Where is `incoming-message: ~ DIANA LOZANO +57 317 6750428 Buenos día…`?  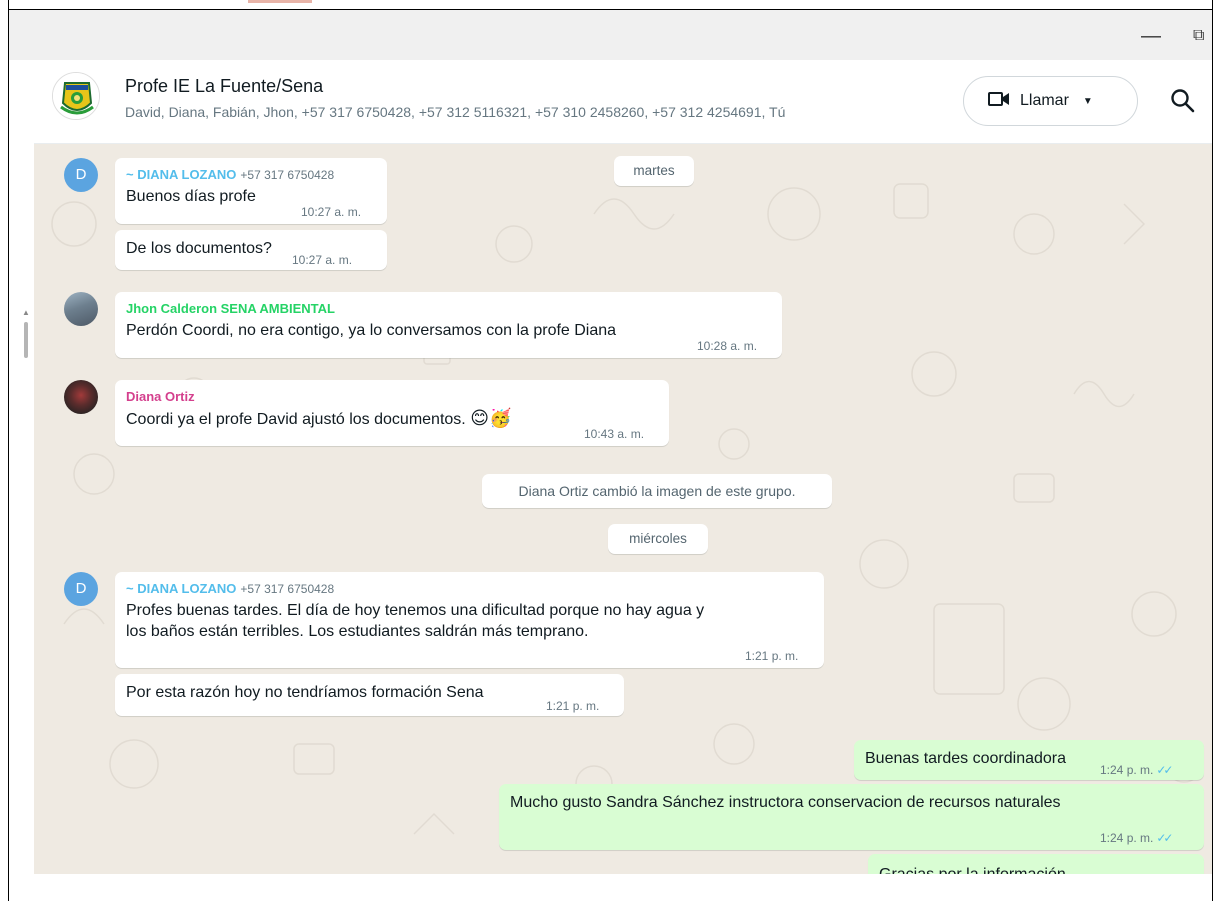 incoming-message: ~ DIANA LOZANO +57 317 6750428 Buenos día… is located at coordinates (251, 191).